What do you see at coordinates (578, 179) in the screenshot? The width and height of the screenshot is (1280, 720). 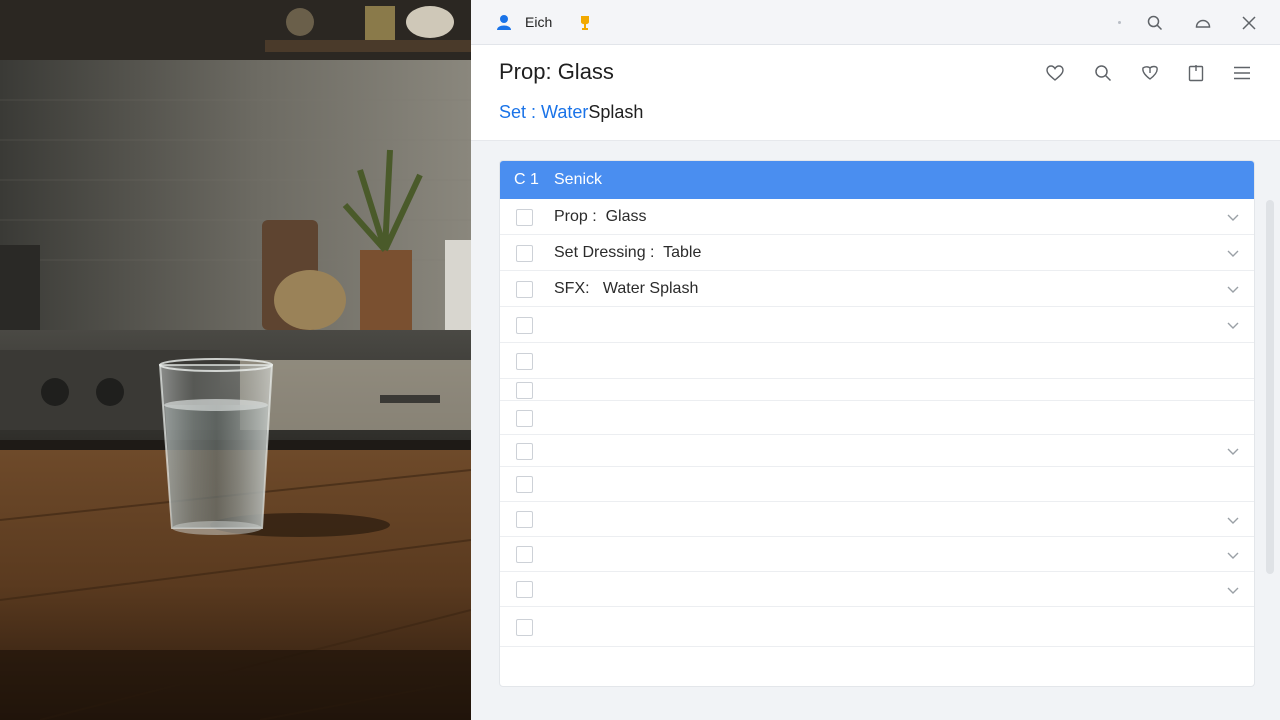 I see `list-header-label: Senick` at bounding box center [578, 179].